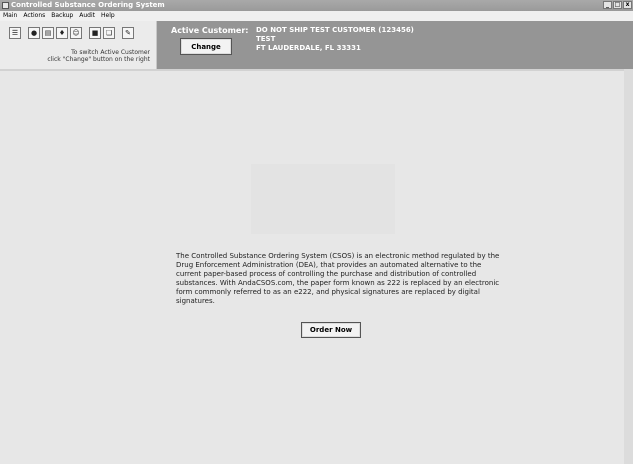 Image resolution: width=633 pixels, height=464 pixels. Describe the element at coordinates (206, 46) in the screenshot. I see `change-customer-button: Change` at that location.